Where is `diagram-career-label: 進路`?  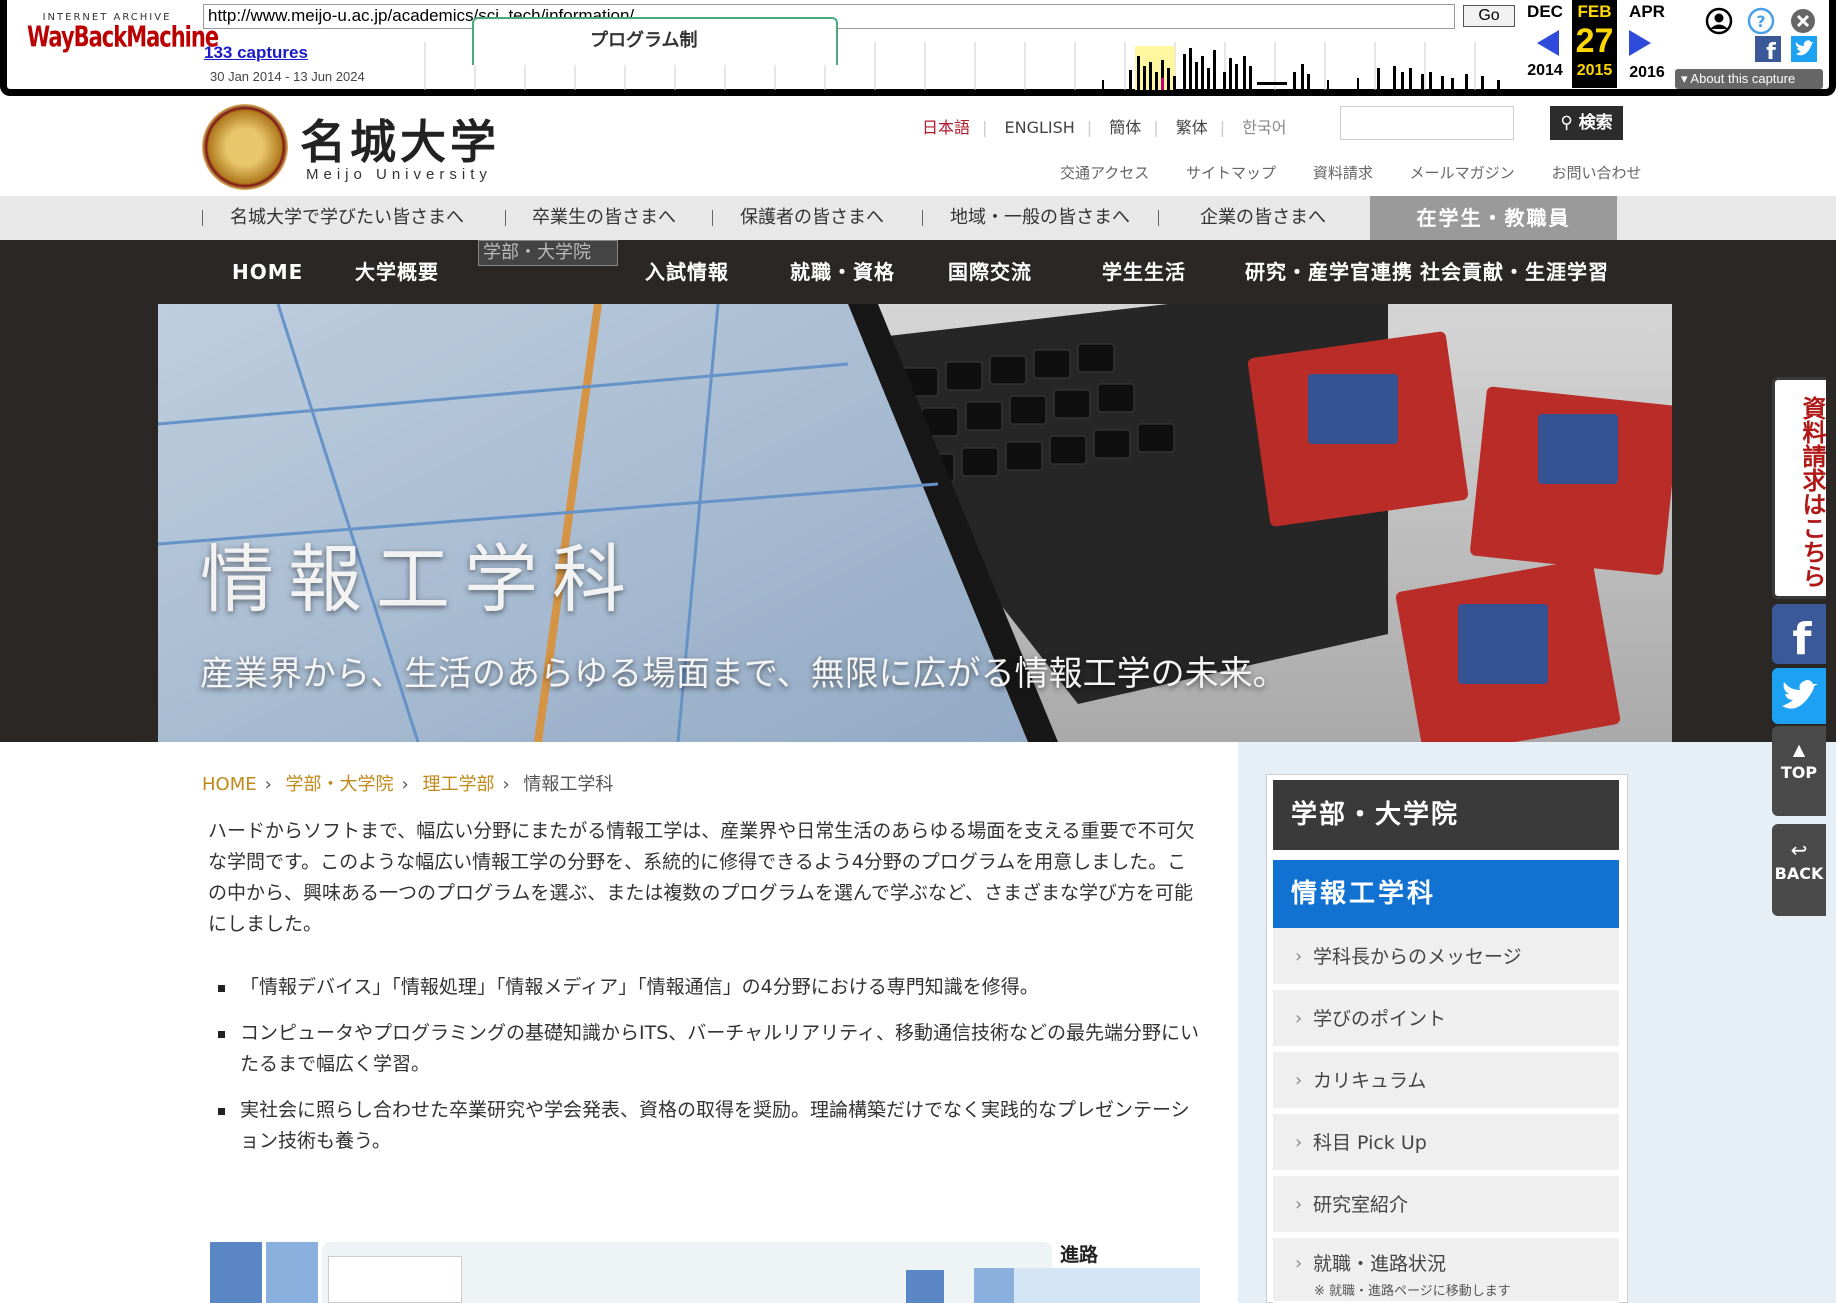
diagram-career-label: 進路 is located at coordinates (1079, 1255).